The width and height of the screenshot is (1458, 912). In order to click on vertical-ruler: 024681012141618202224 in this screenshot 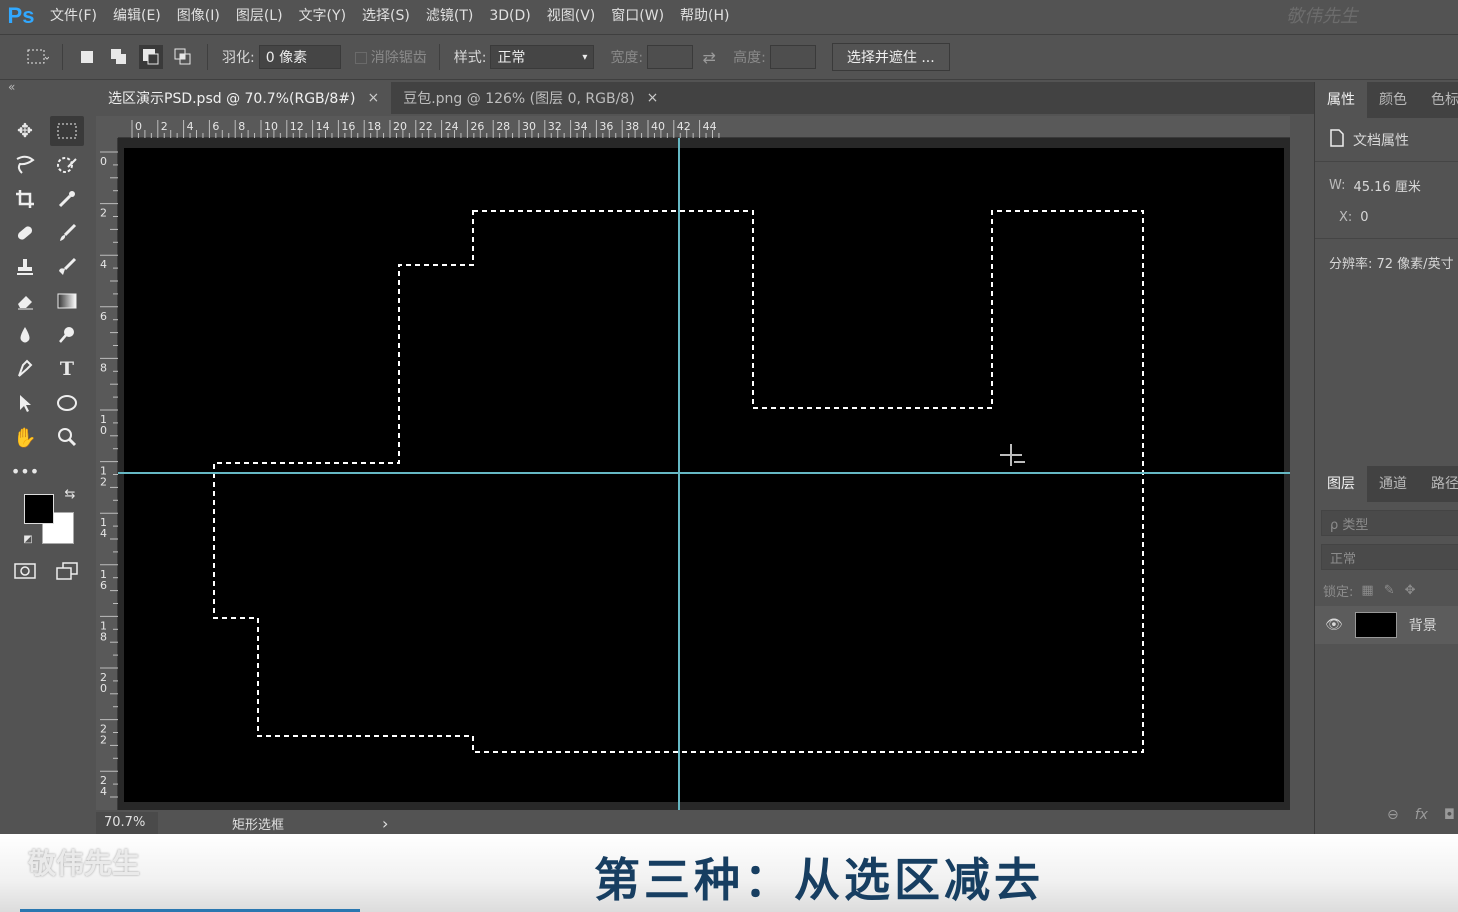, I will do `click(107, 474)`.